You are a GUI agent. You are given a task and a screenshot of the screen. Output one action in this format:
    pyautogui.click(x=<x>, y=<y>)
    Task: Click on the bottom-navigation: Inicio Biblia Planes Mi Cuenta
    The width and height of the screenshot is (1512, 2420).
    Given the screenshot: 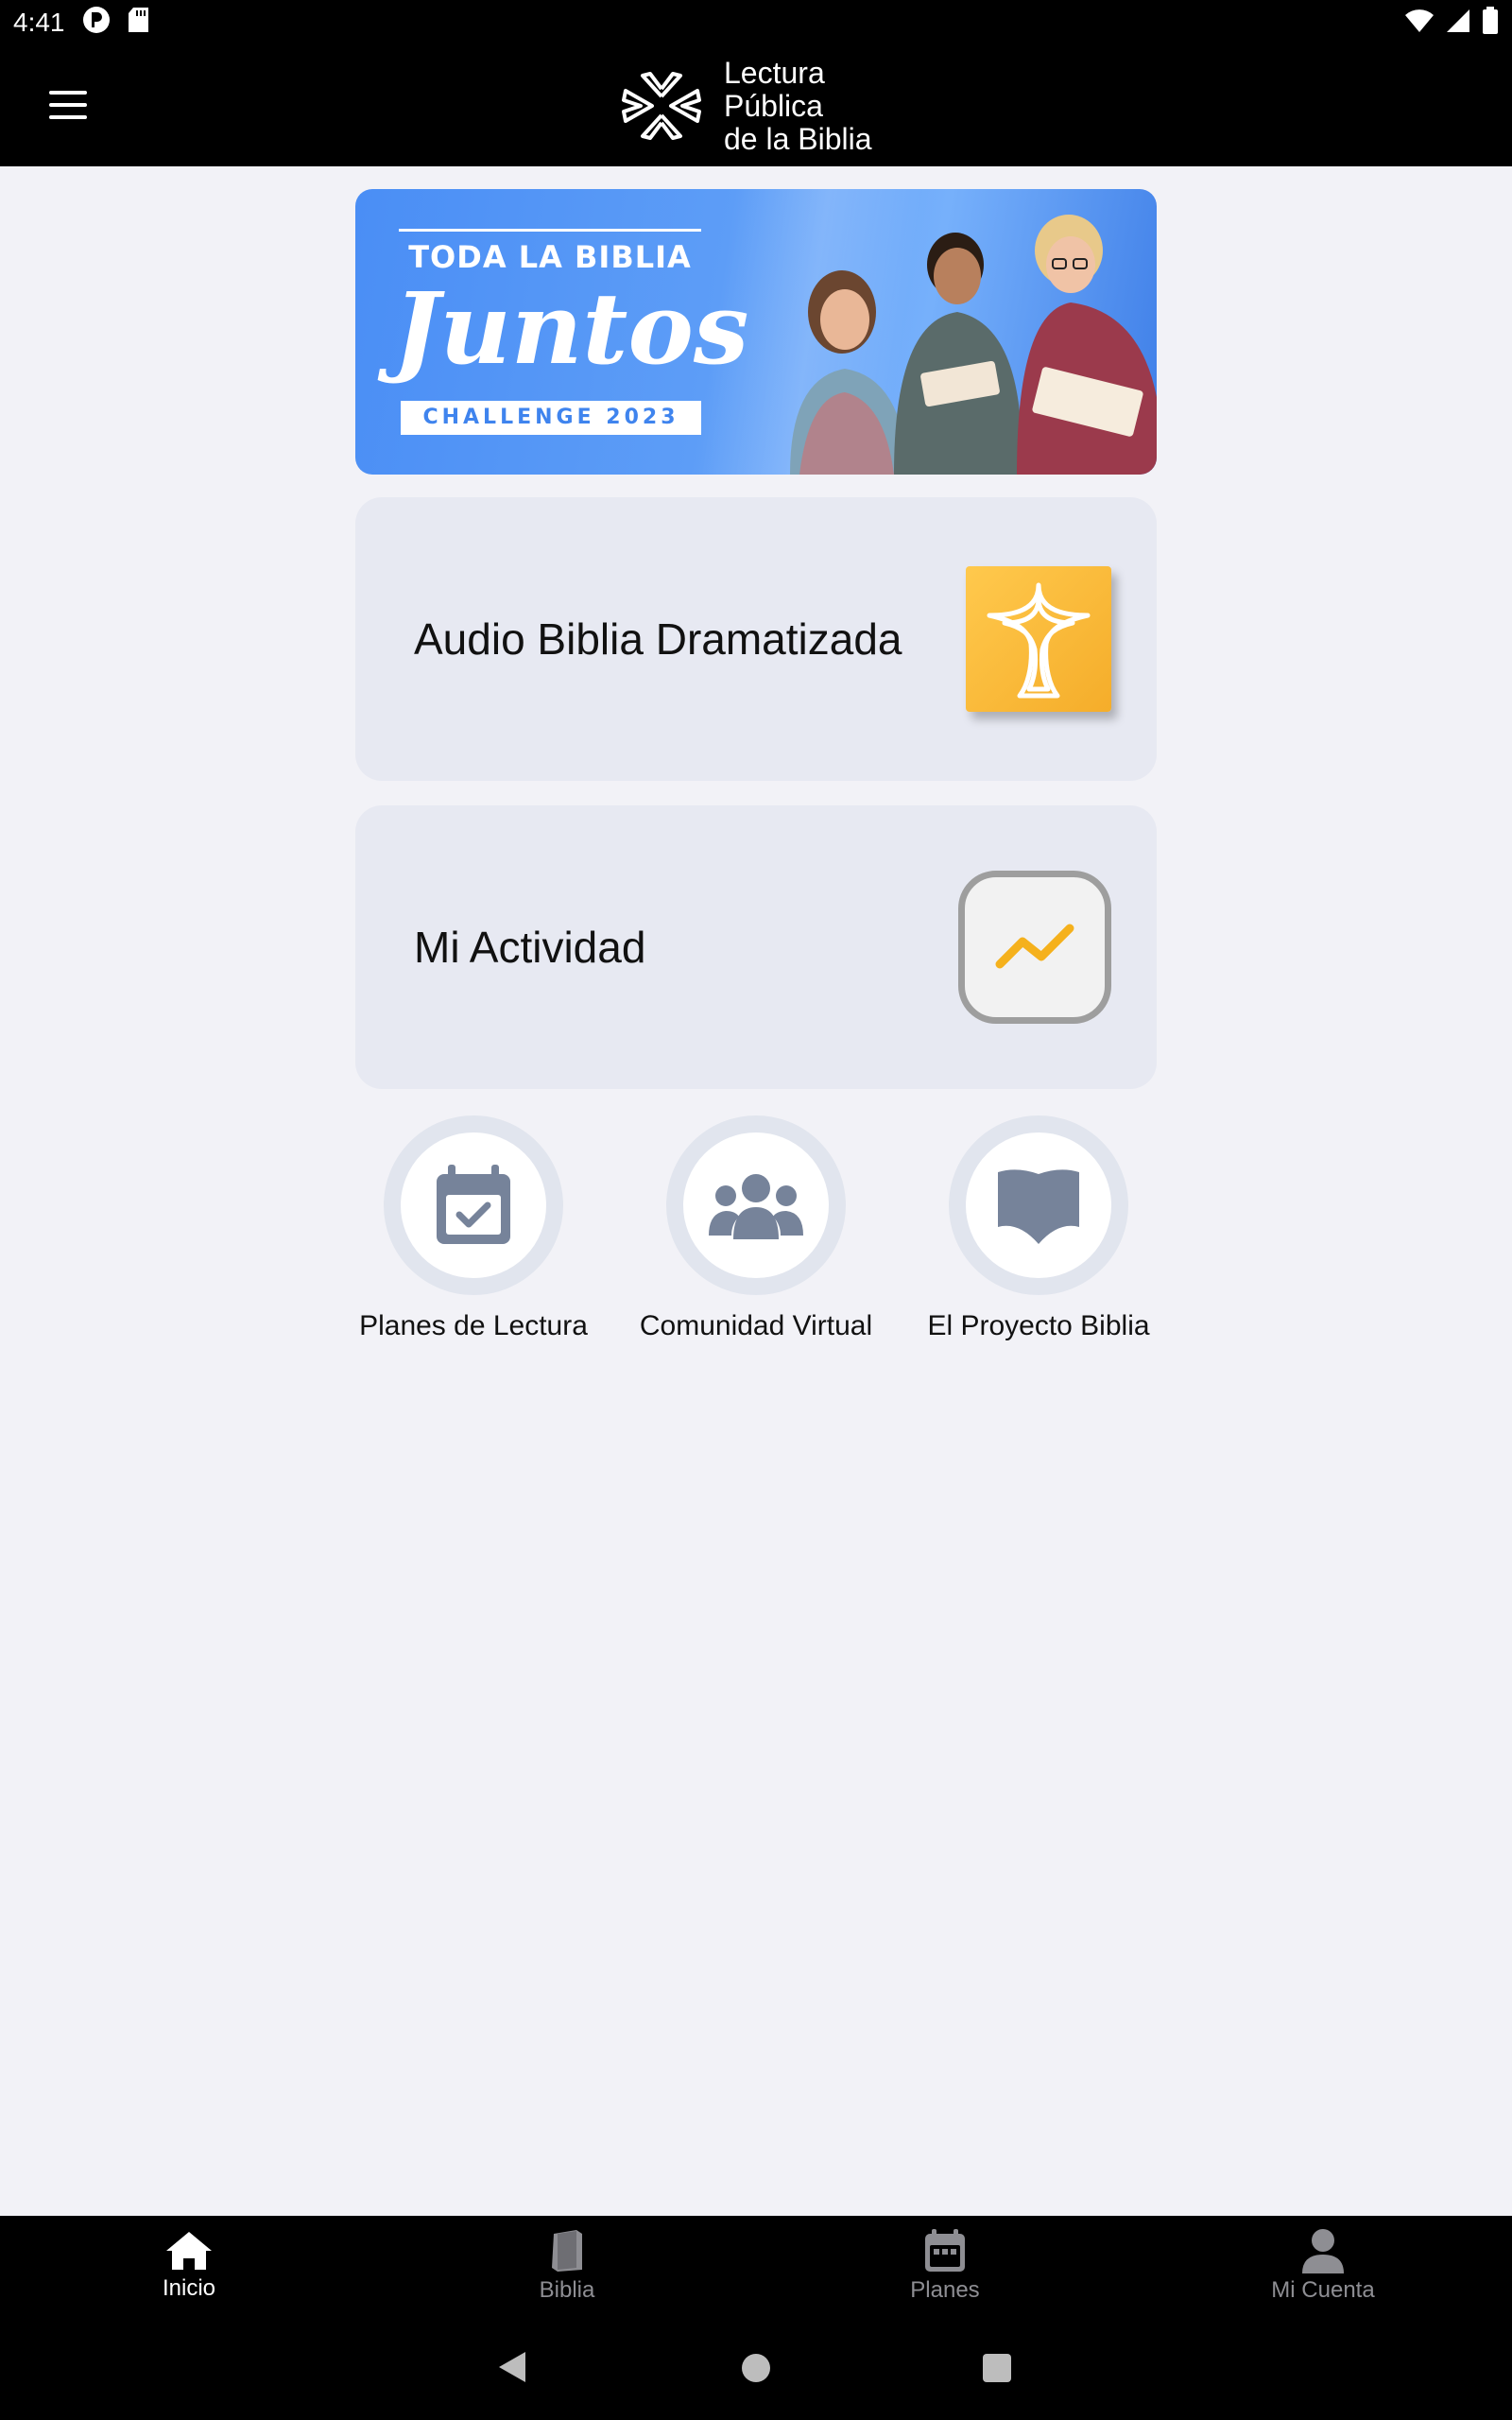 What is the action you would take?
    pyautogui.click(x=756, y=2266)
    